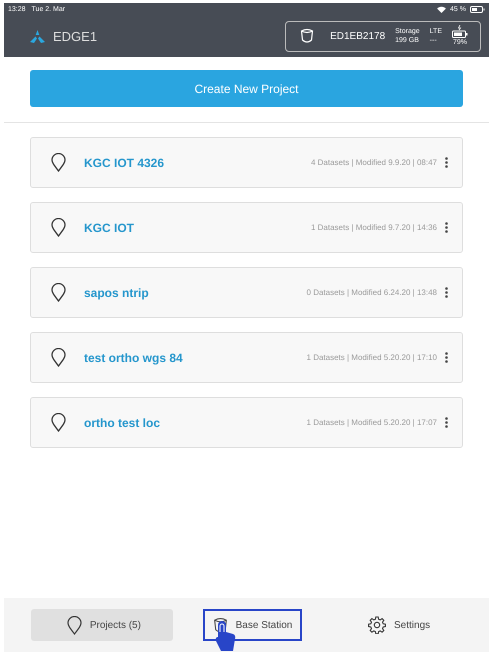 The width and height of the screenshot is (493, 658). What do you see at coordinates (371, 357) in the screenshot?
I see `project-meta: 1 Datasets | Modified 5.20.20 | 17:10` at bounding box center [371, 357].